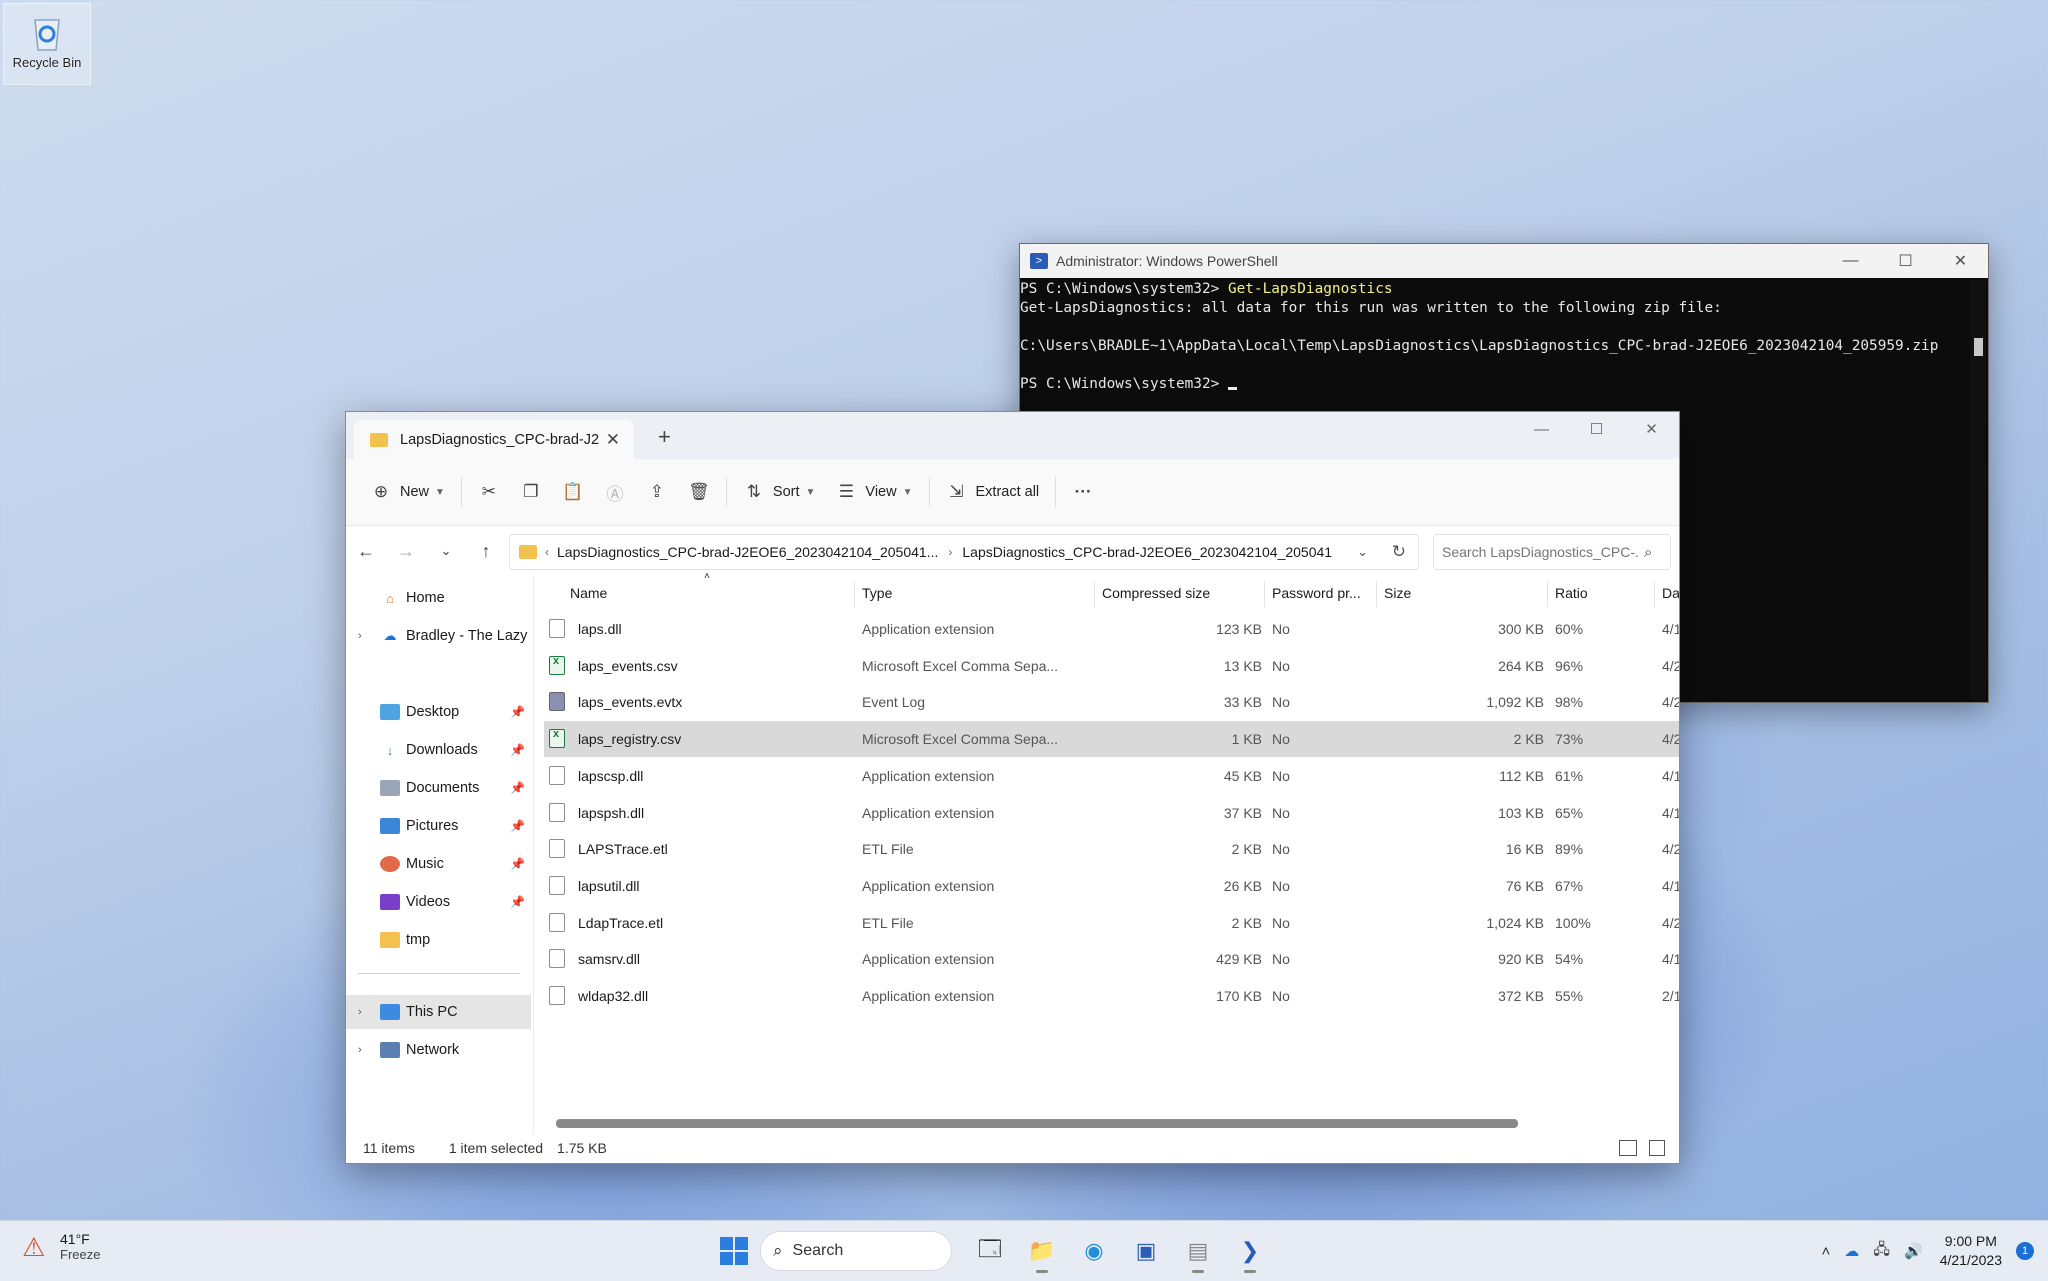 This screenshot has height=1281, width=2048. Describe the element at coordinates (1670, 593) in the screenshot. I see `column-date: Date mo` at that location.